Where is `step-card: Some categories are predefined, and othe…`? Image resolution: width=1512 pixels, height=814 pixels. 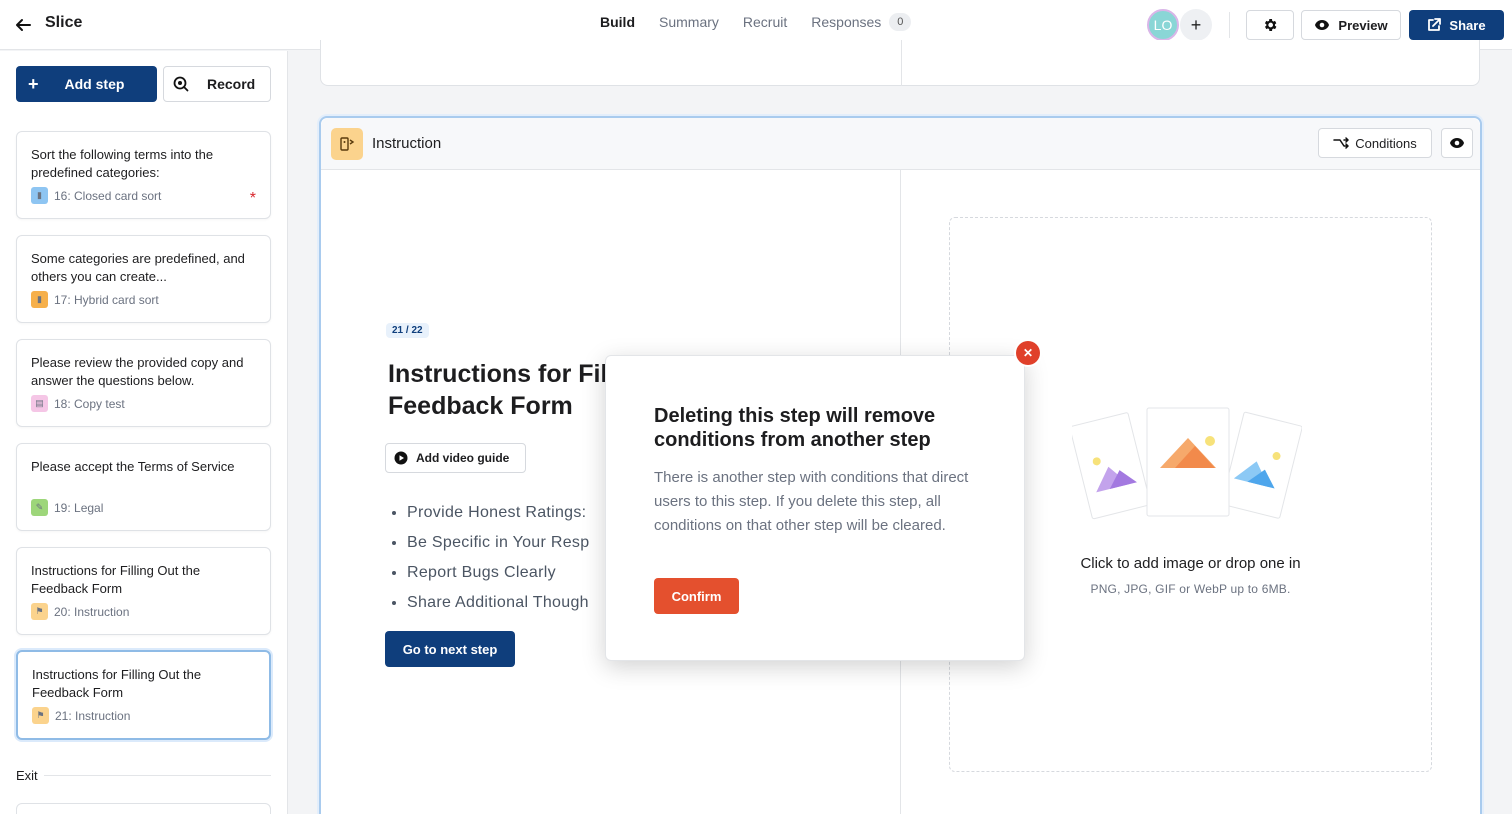
step-card: Some categories are predefined, and othe… is located at coordinates (143, 279).